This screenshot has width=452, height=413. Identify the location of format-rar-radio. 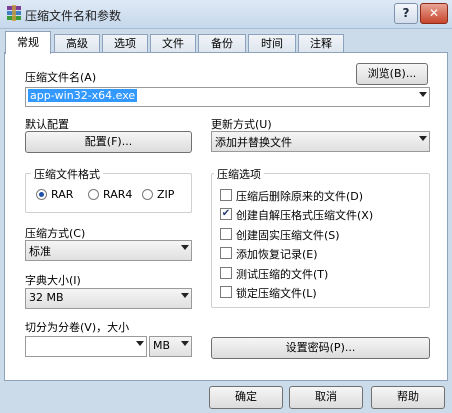
(41, 194).